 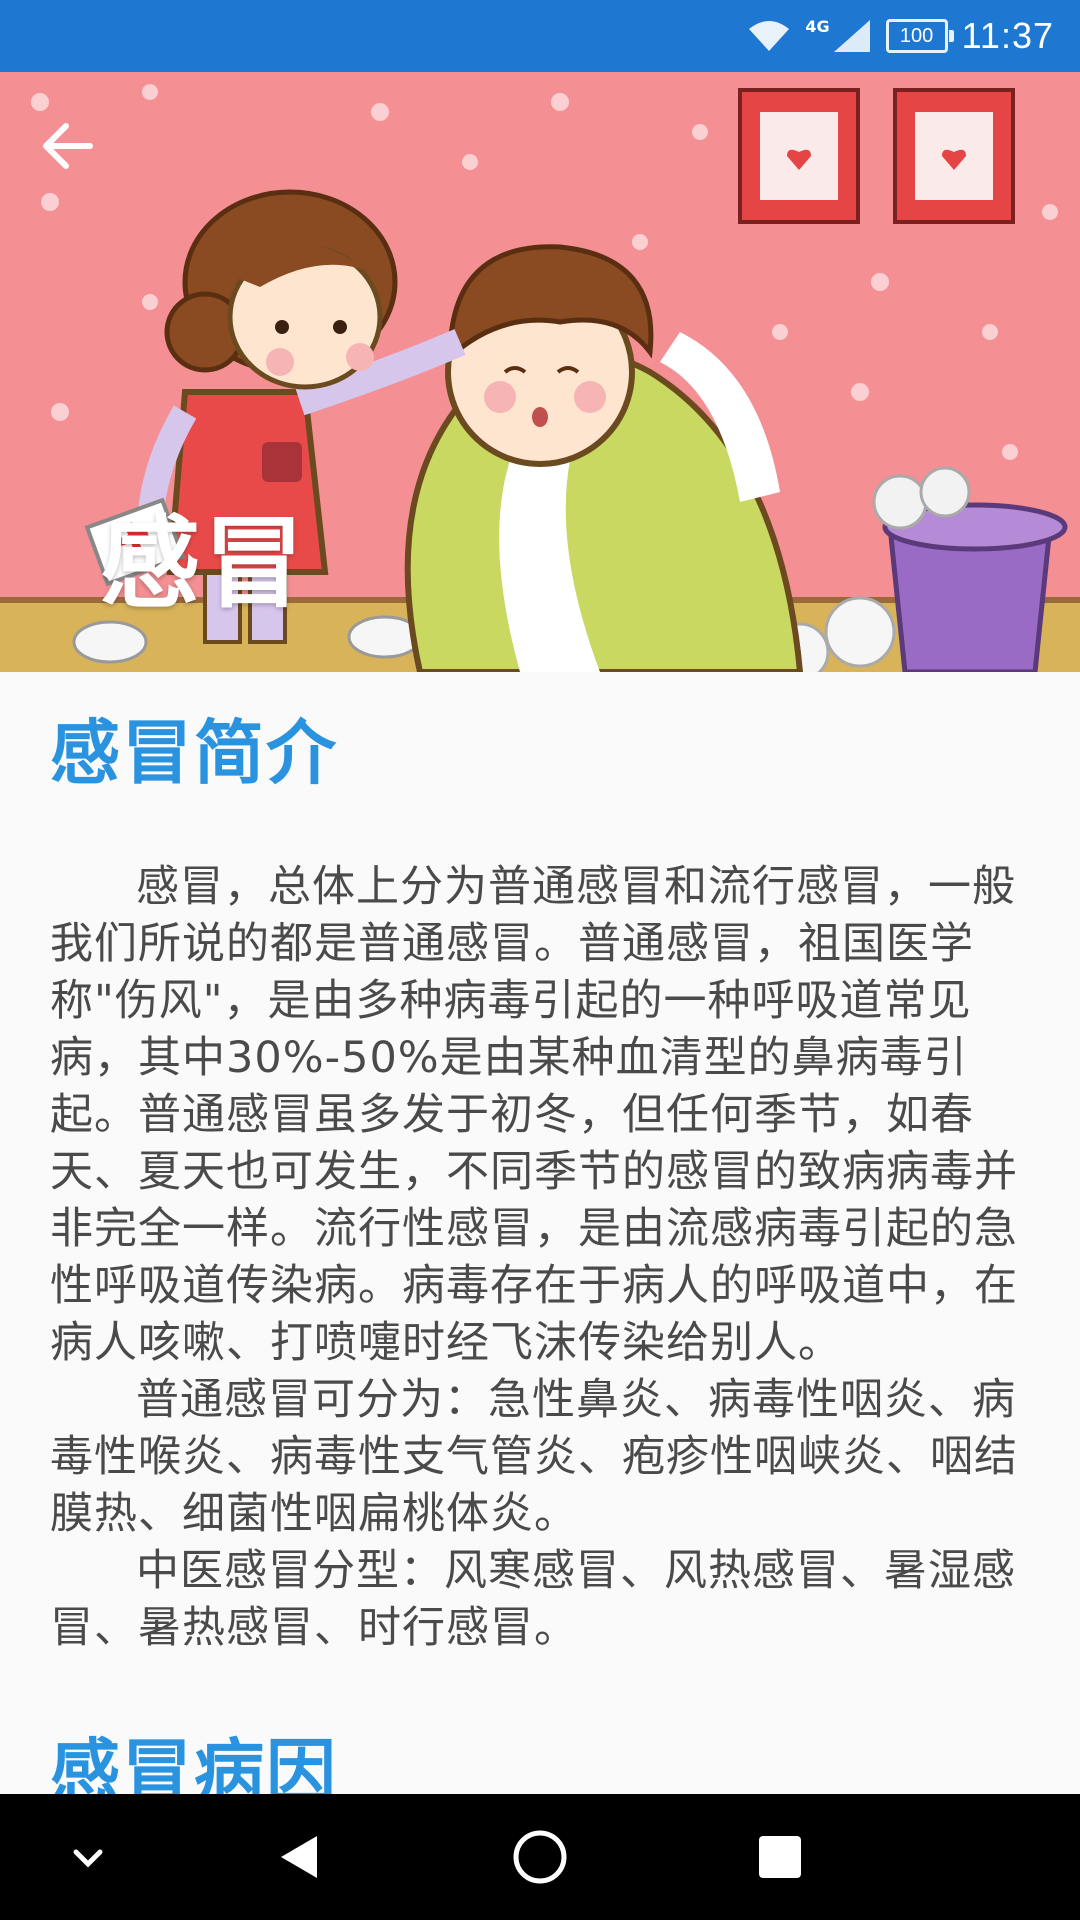 I want to click on navigation-bar, so click(x=540, y=1857).